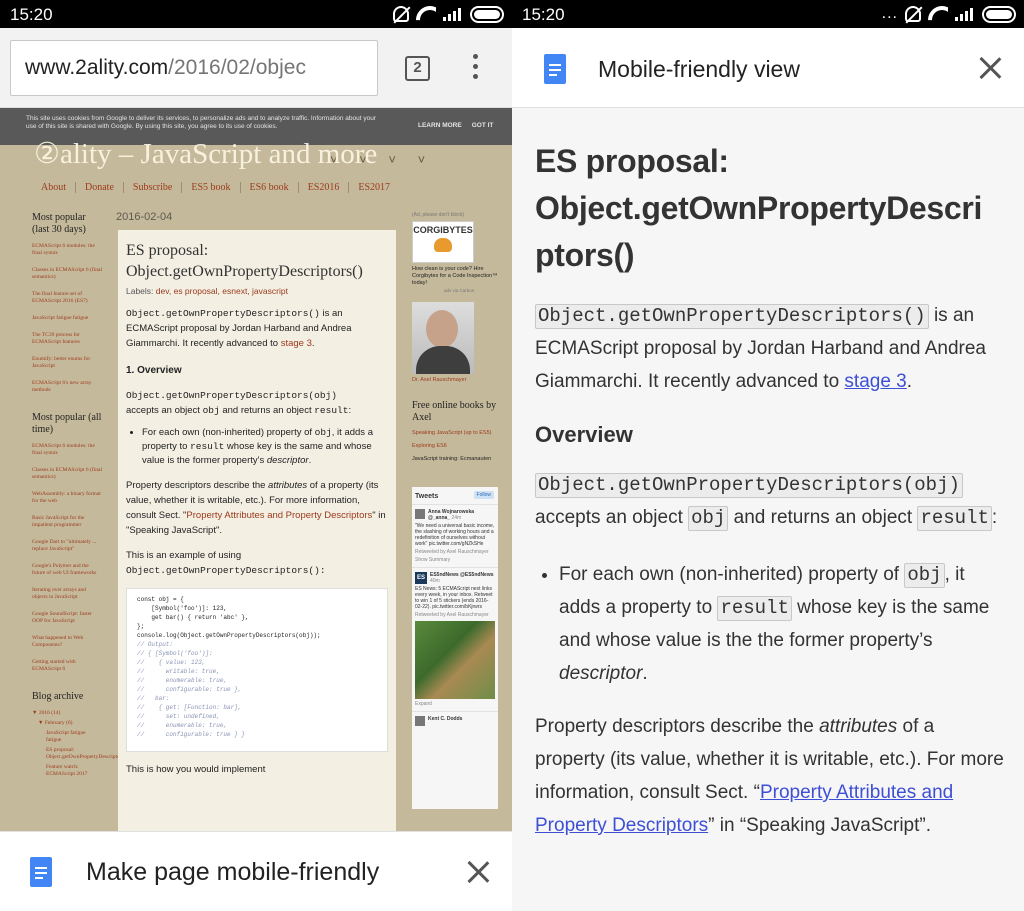  What do you see at coordinates (67, 387) in the screenshot?
I see `popular-link: ECMAScript 6's new array methods` at bounding box center [67, 387].